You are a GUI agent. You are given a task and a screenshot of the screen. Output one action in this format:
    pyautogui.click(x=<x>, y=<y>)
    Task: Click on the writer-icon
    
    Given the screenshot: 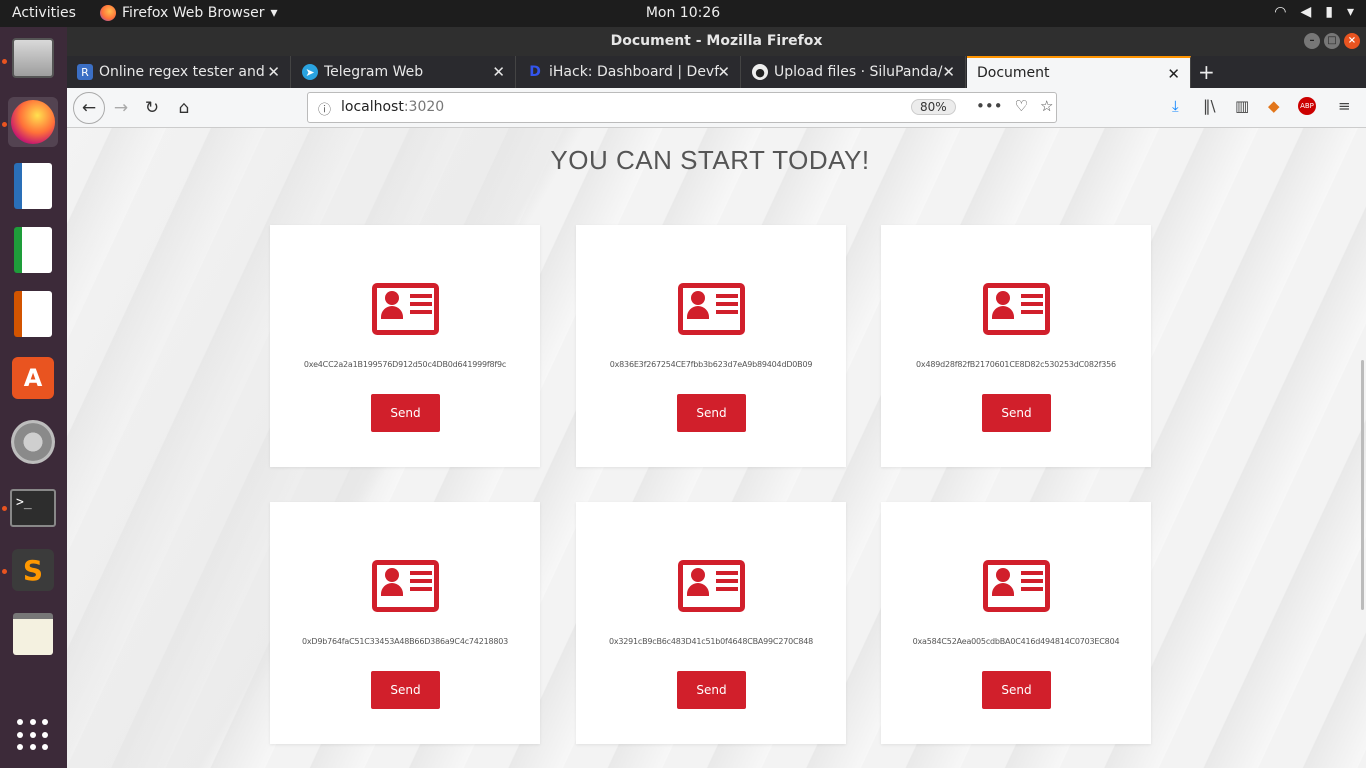 What is the action you would take?
    pyautogui.click(x=33, y=186)
    